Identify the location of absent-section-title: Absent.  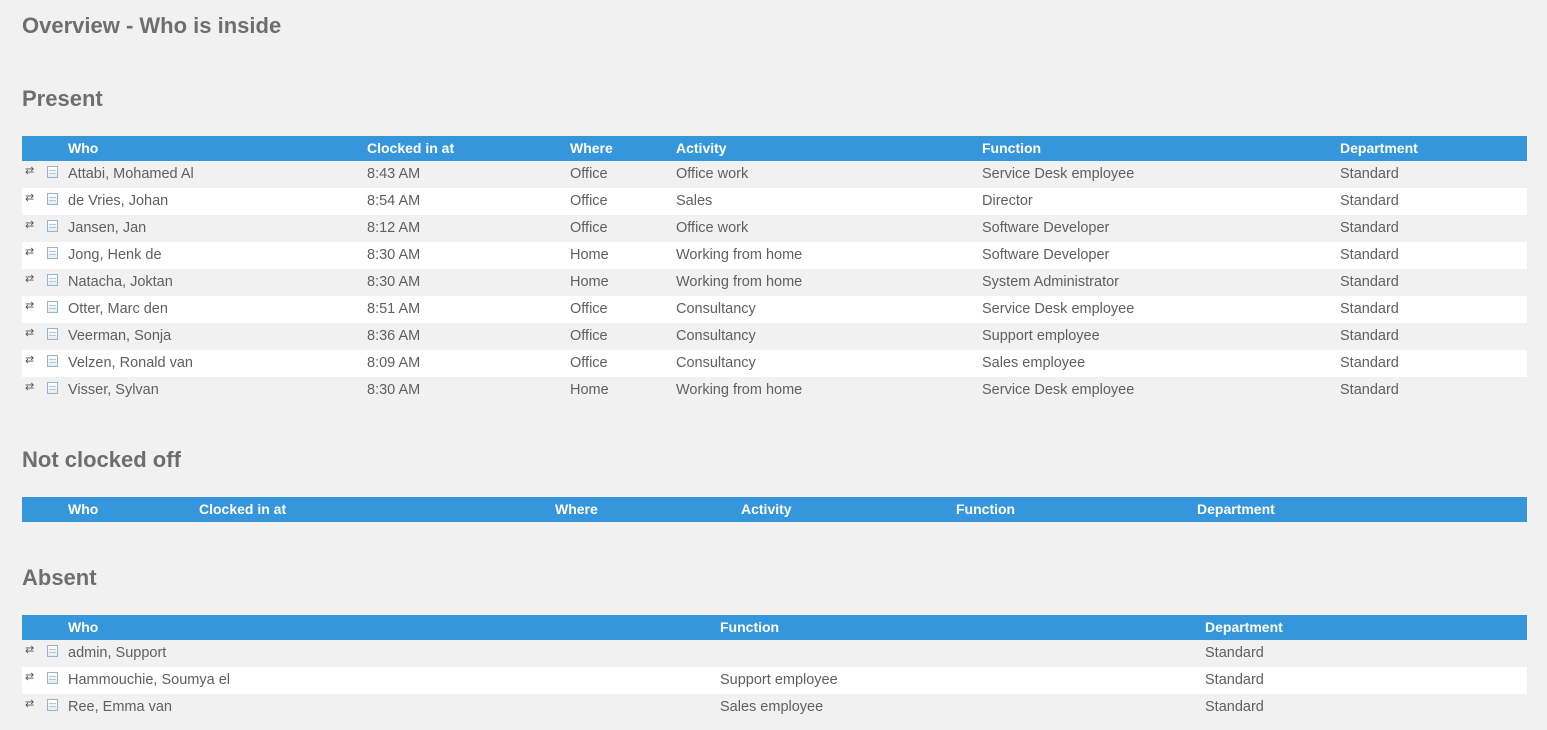
(59, 577).